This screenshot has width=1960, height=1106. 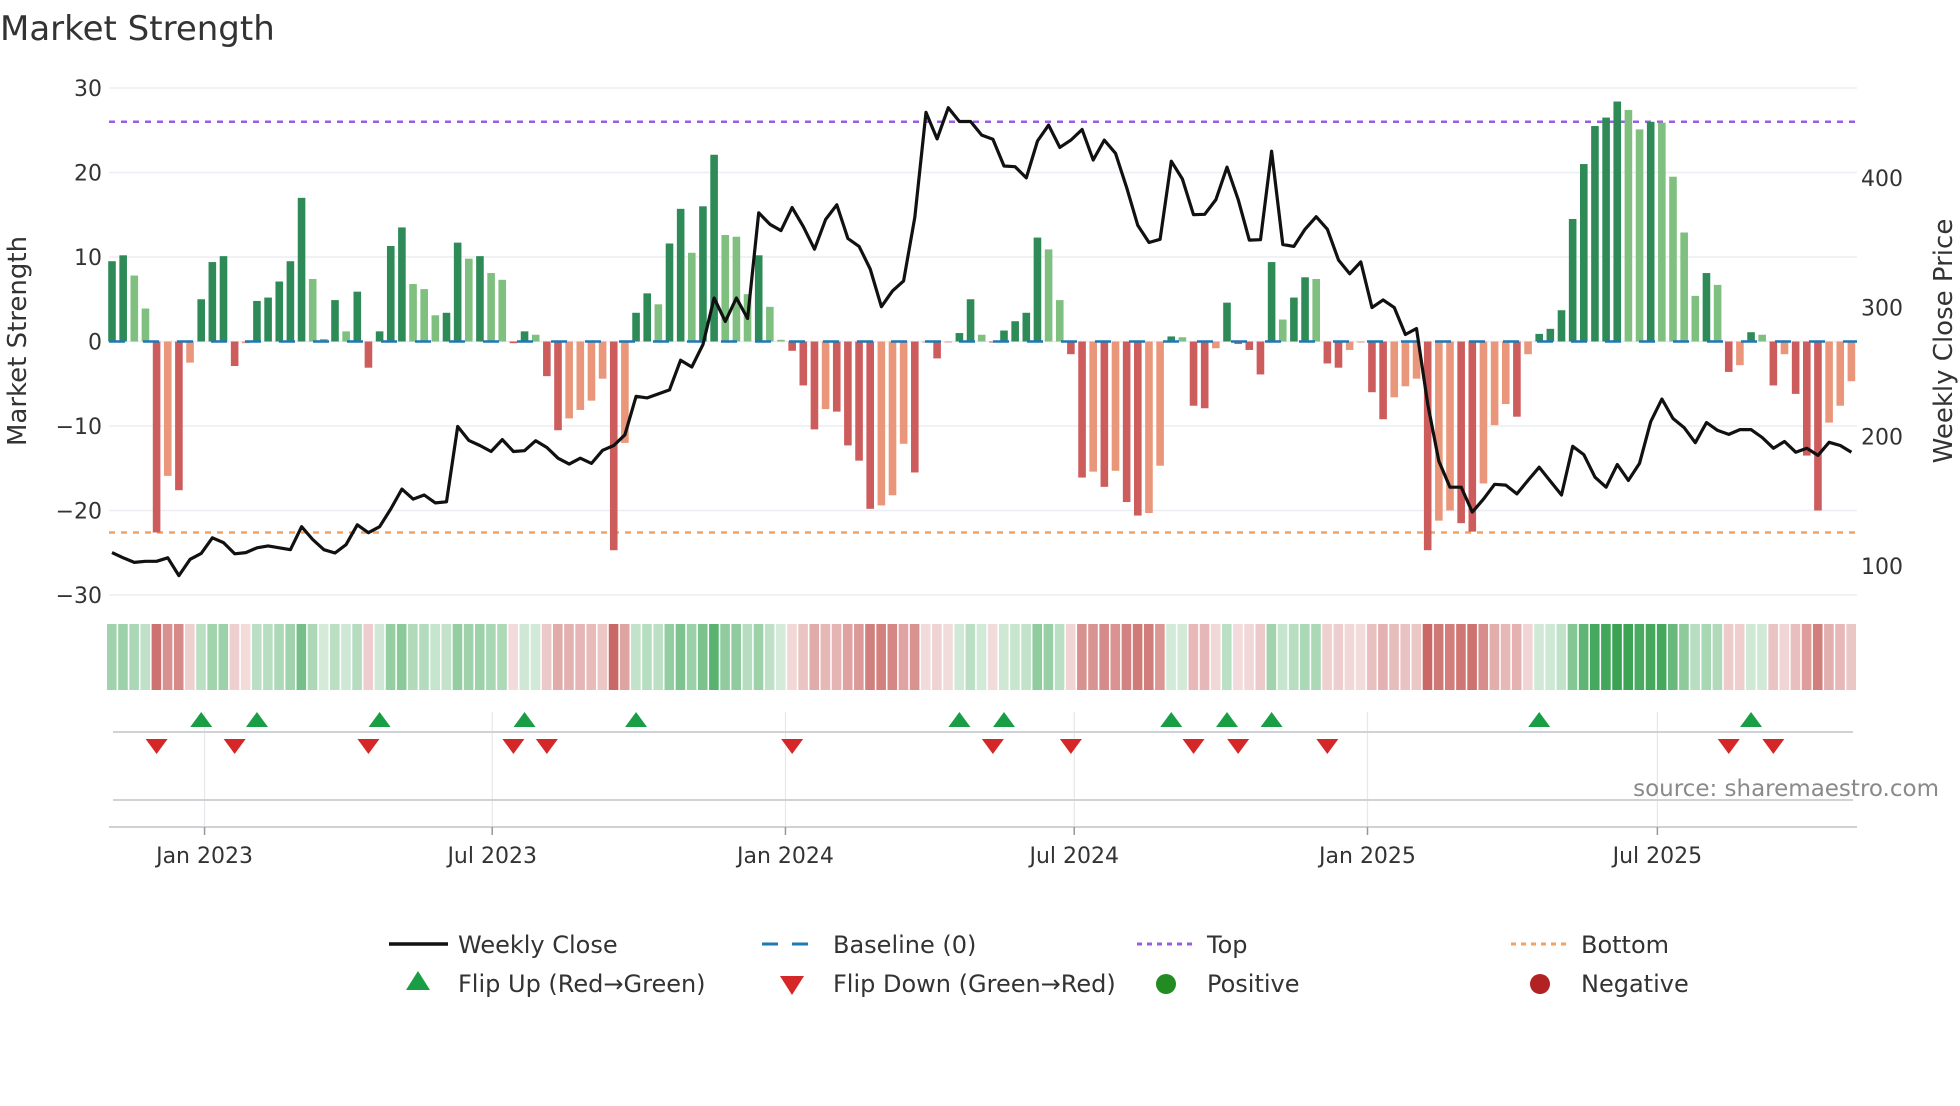 I want to click on y-tick-left-label: 10, so click(x=88, y=258).